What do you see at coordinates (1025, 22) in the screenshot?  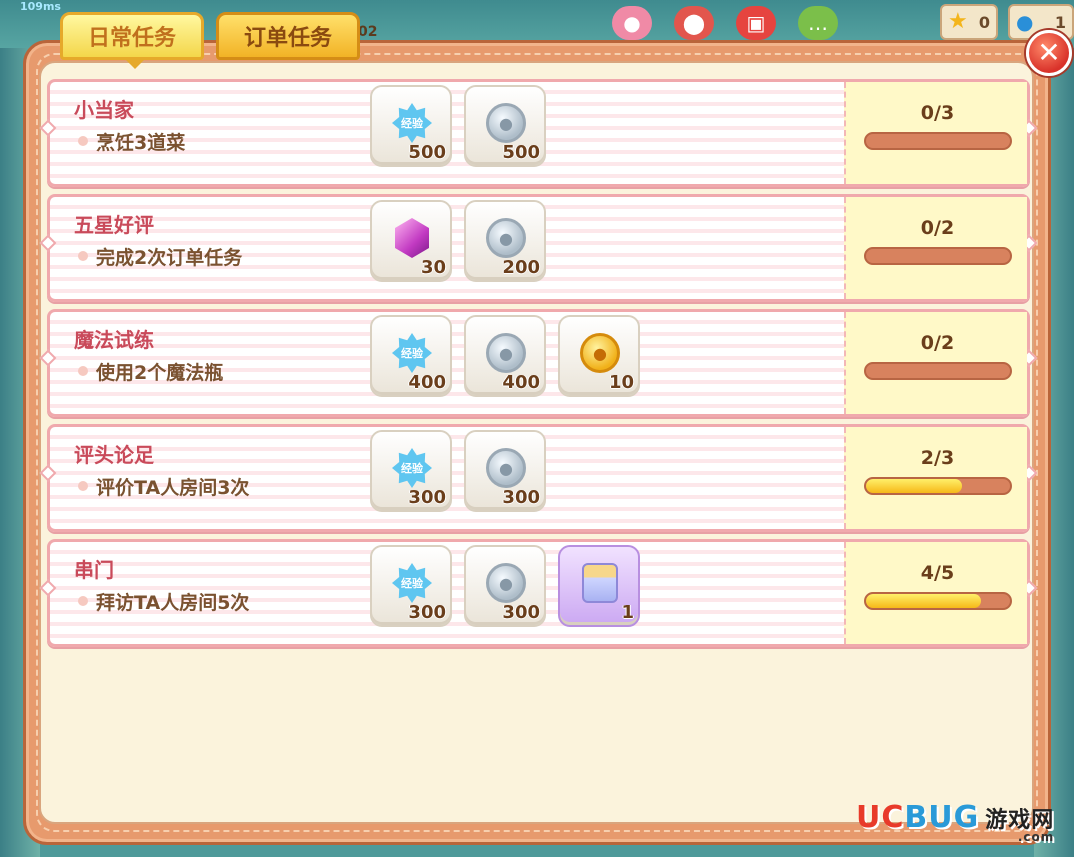 I see `user-icon: ●` at bounding box center [1025, 22].